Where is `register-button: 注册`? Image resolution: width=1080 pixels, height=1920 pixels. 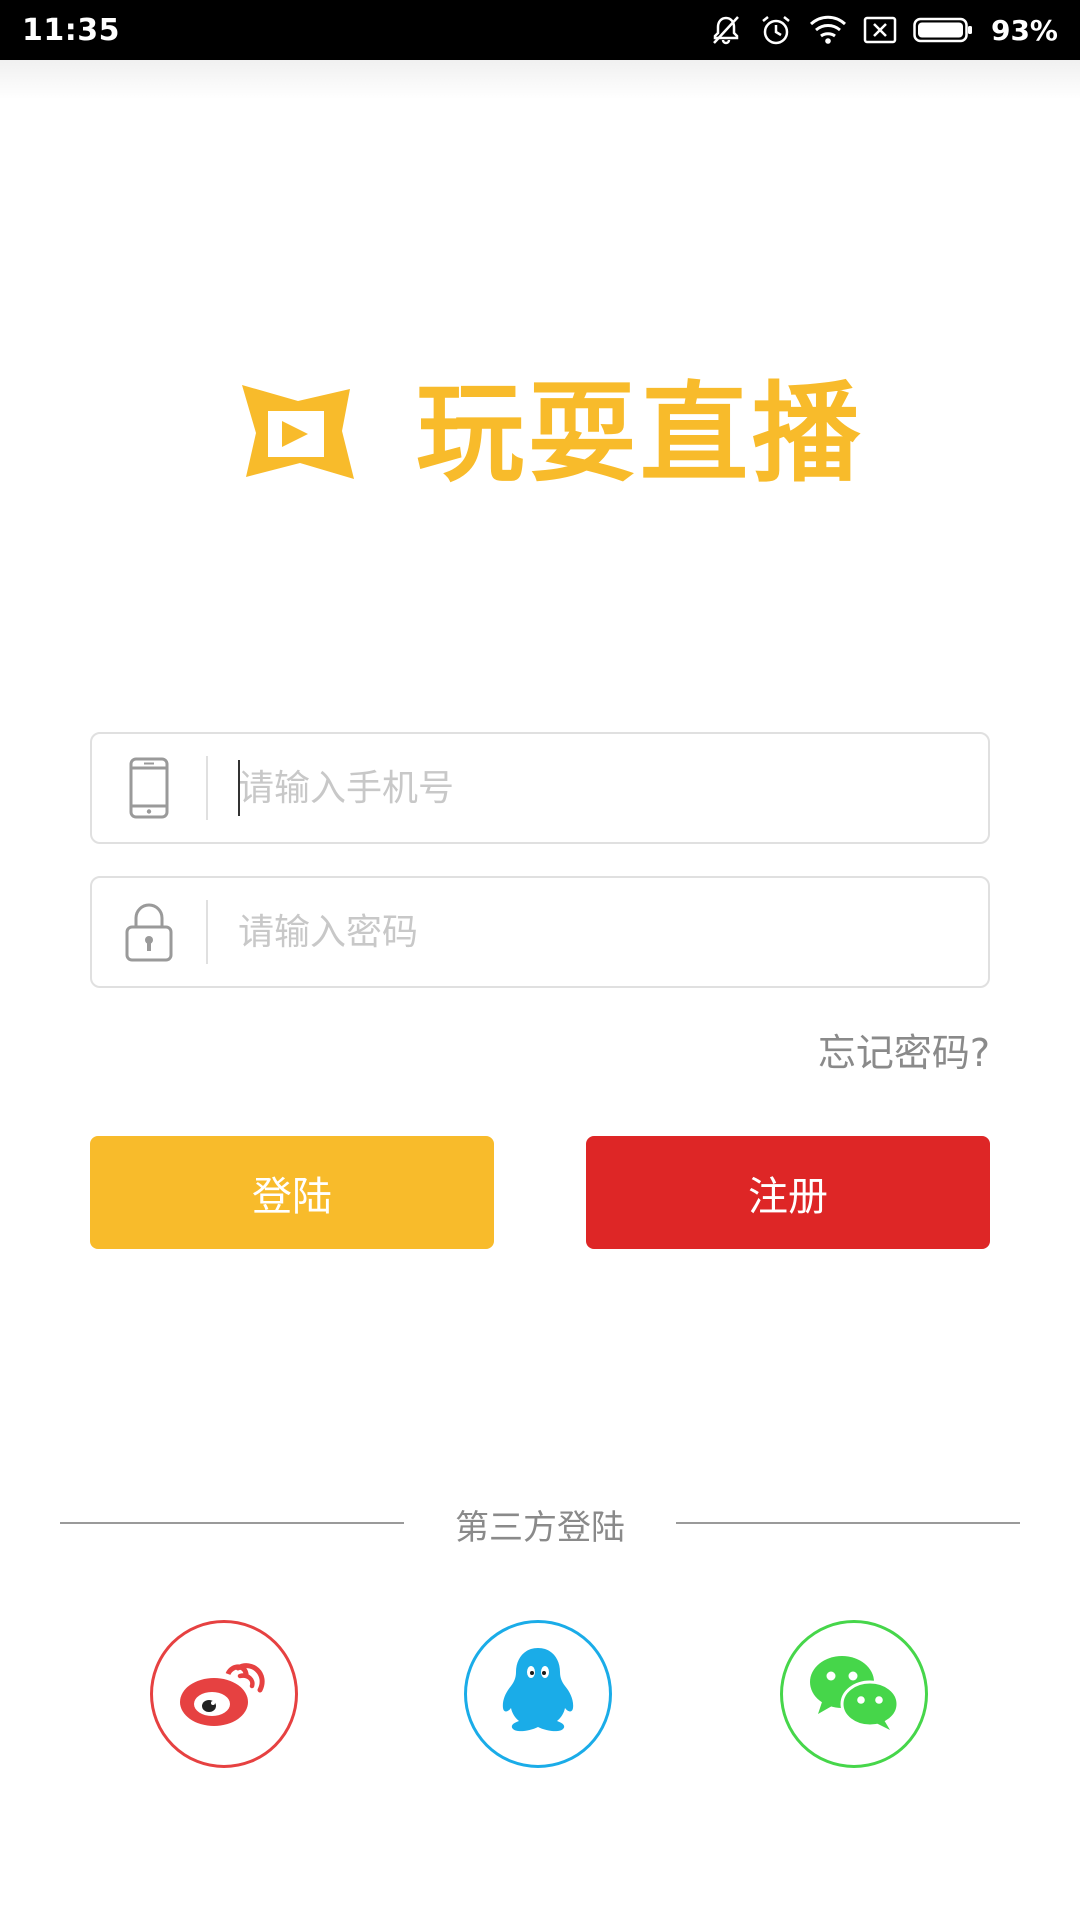
register-button: 注册 is located at coordinates (788, 1192).